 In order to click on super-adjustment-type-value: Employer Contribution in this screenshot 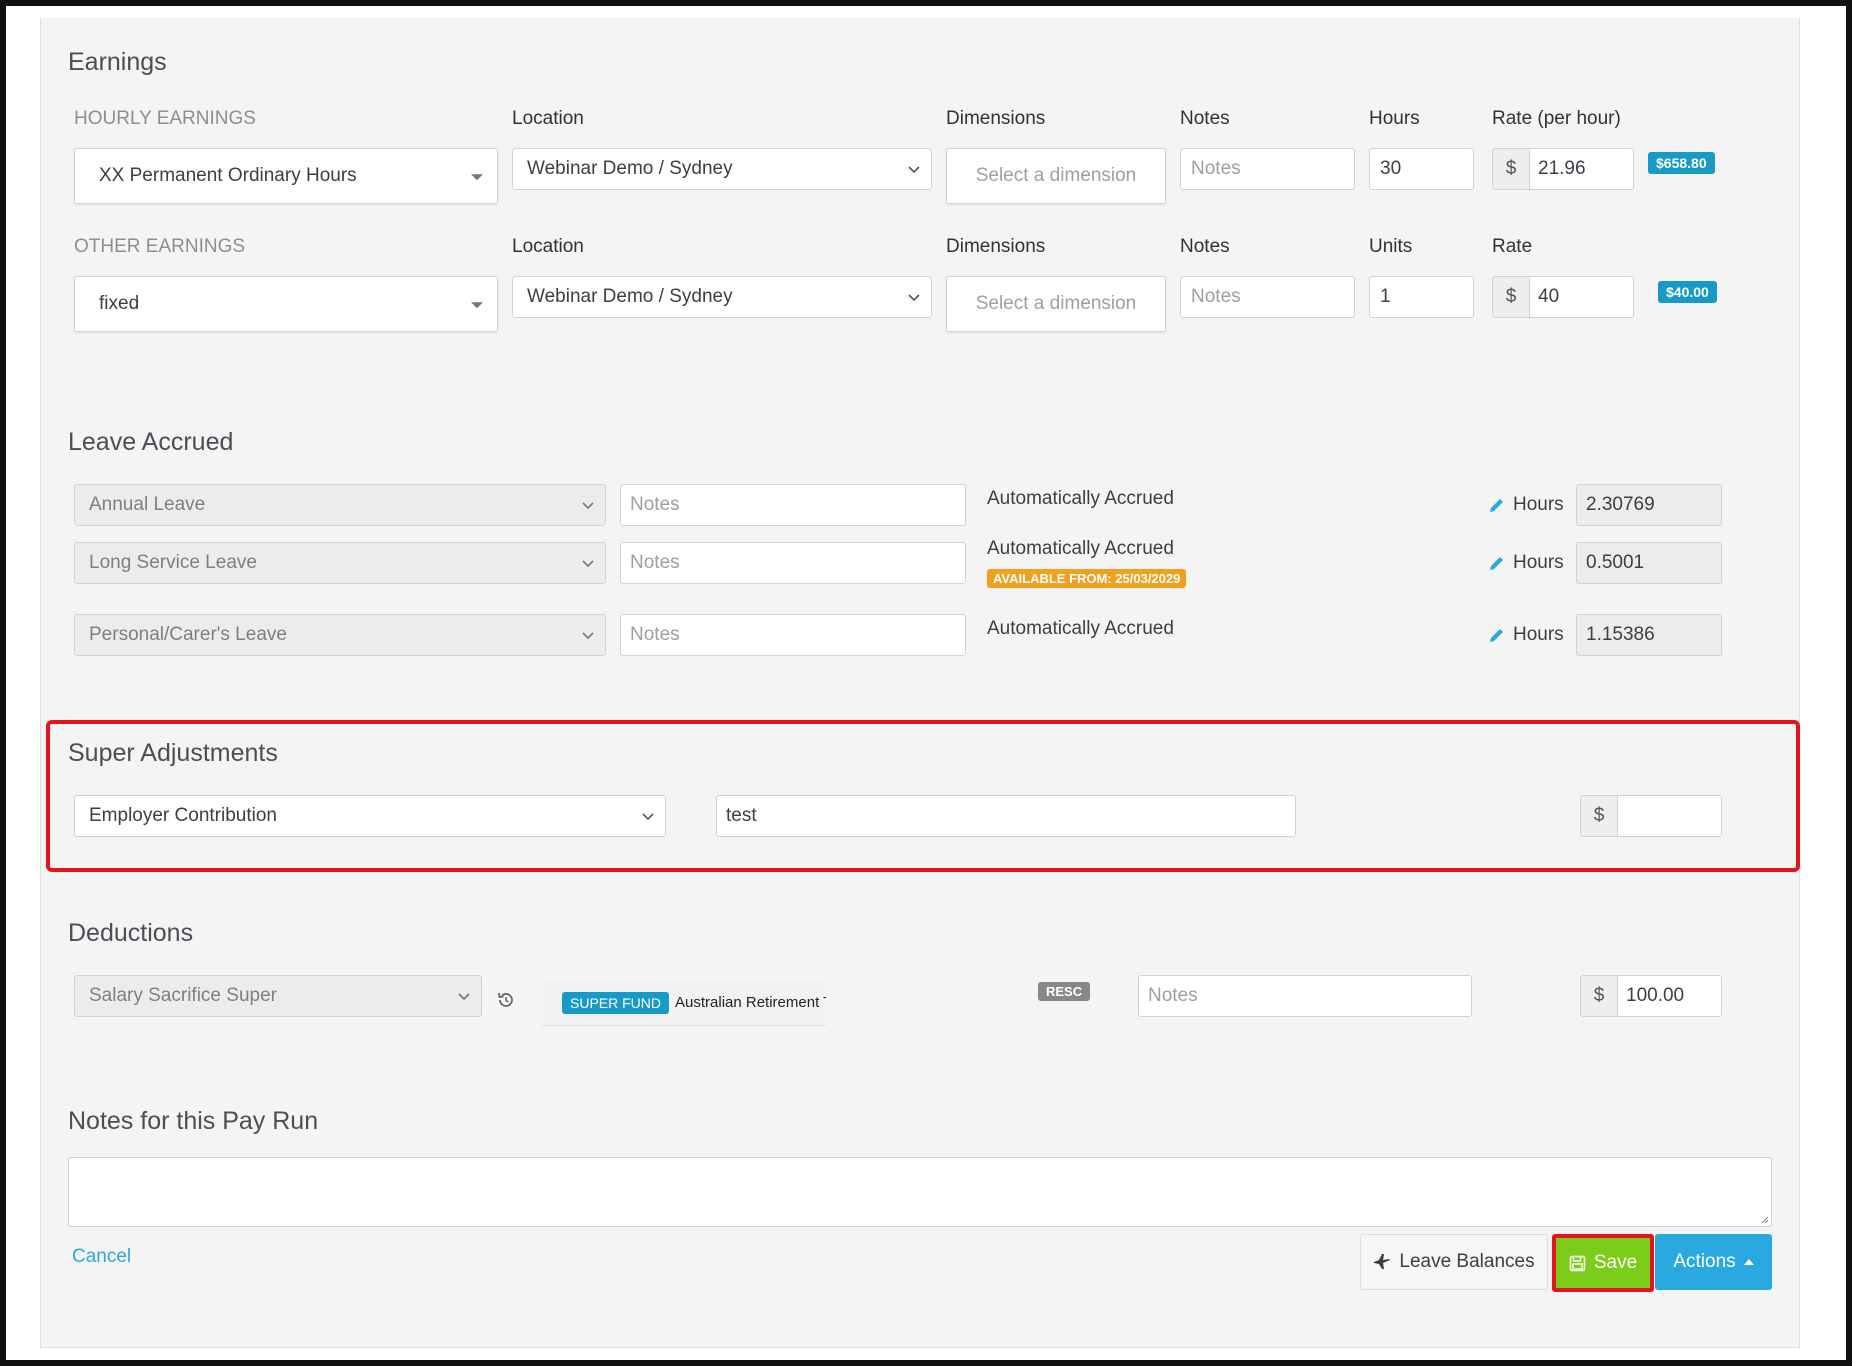, I will do `click(183, 815)`.